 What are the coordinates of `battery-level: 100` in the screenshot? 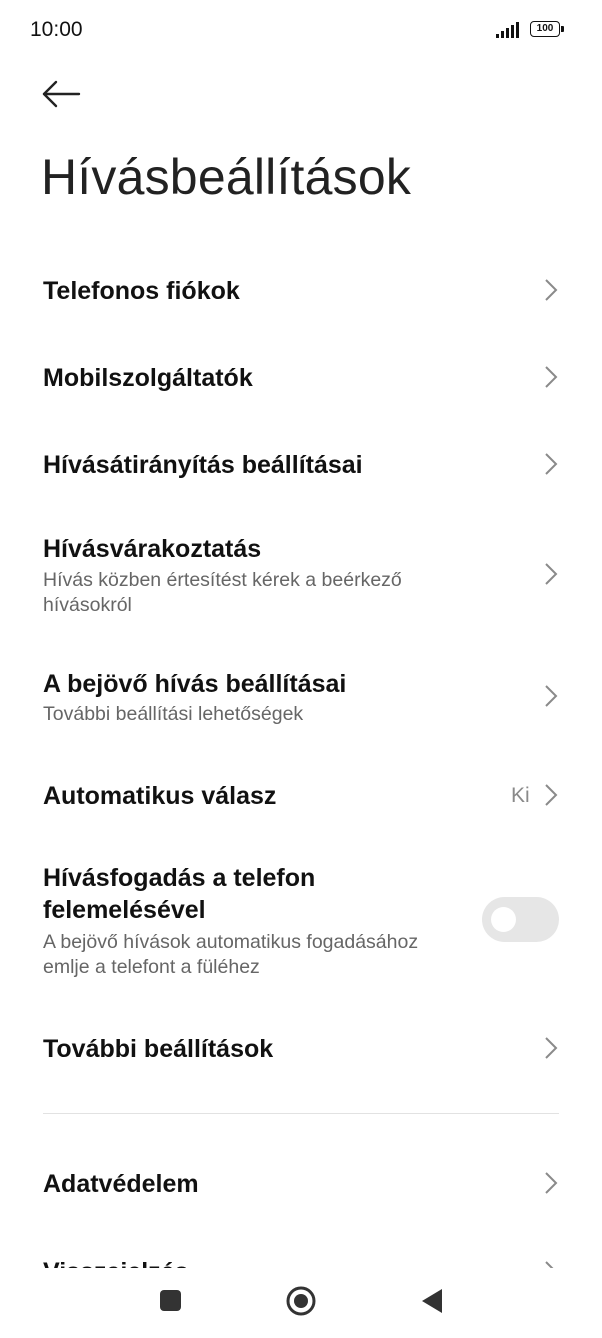 It's located at (545, 29).